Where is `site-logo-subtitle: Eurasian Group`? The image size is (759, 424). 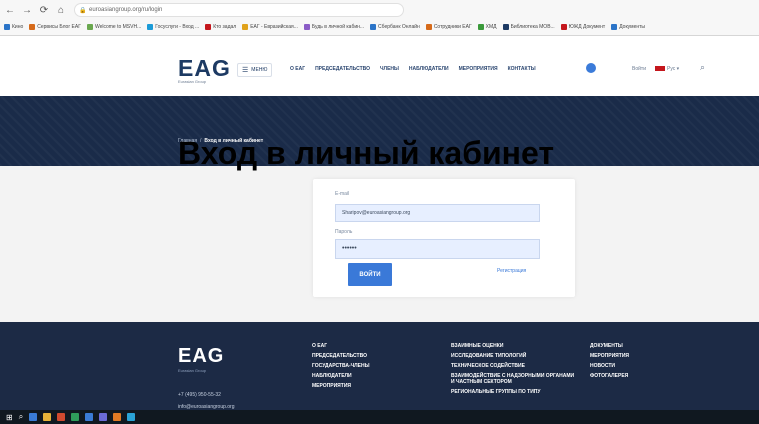
site-logo-subtitle: Eurasian Group is located at coordinates (192, 81).